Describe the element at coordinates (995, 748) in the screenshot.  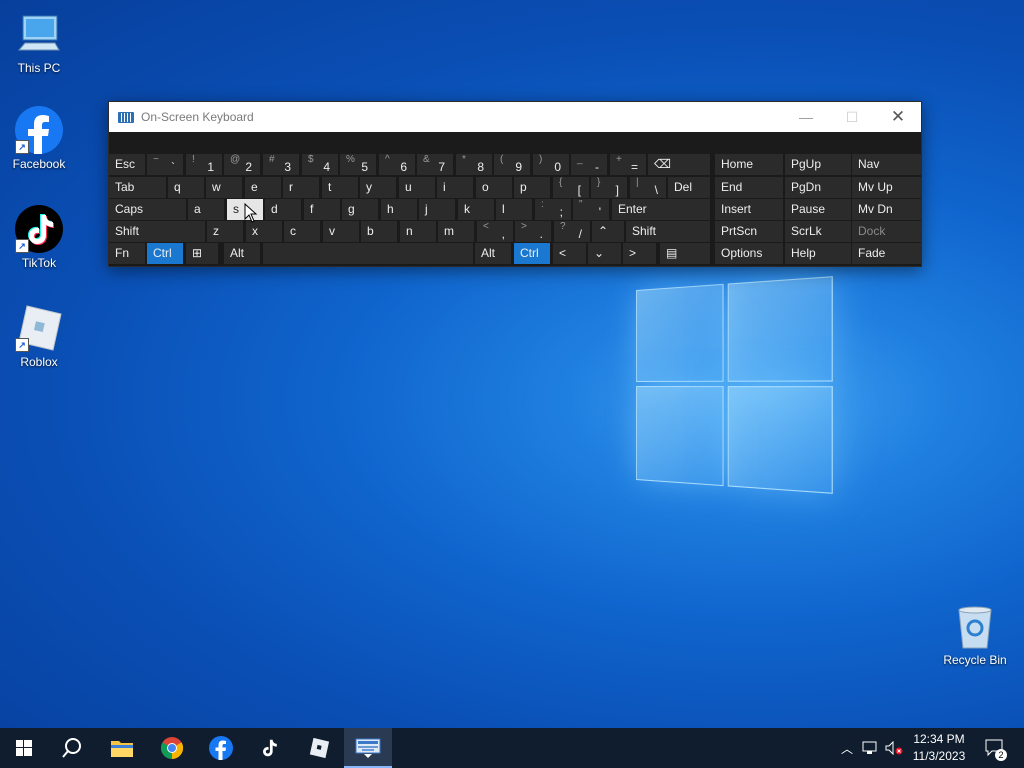
I see `action-center-button: 2` at that location.